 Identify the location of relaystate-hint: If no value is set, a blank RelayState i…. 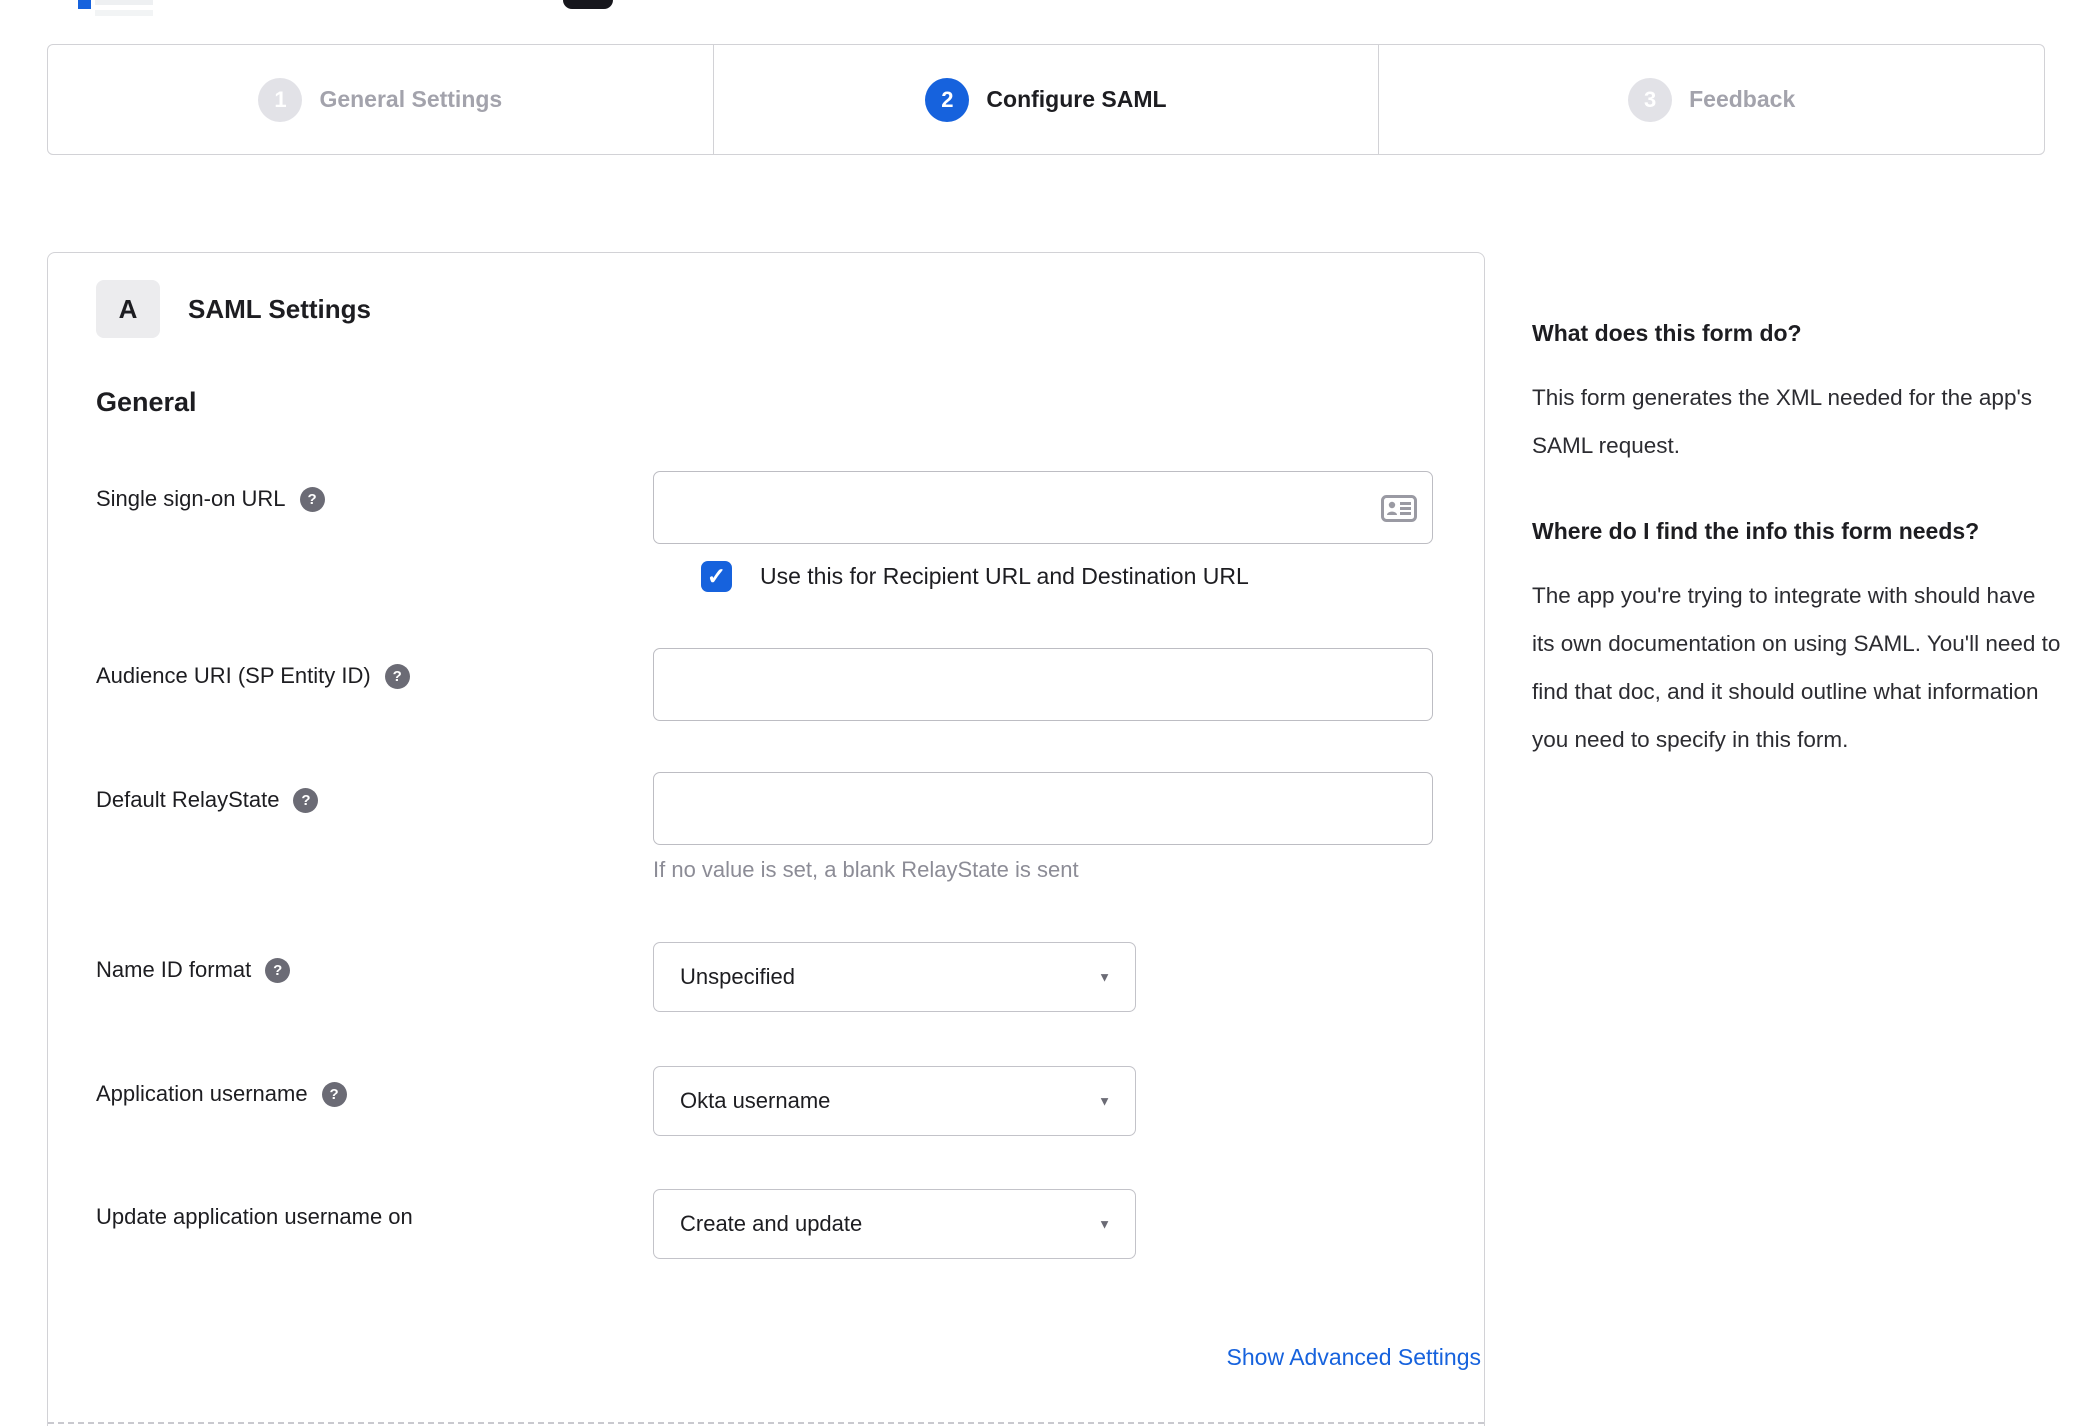
(866, 869).